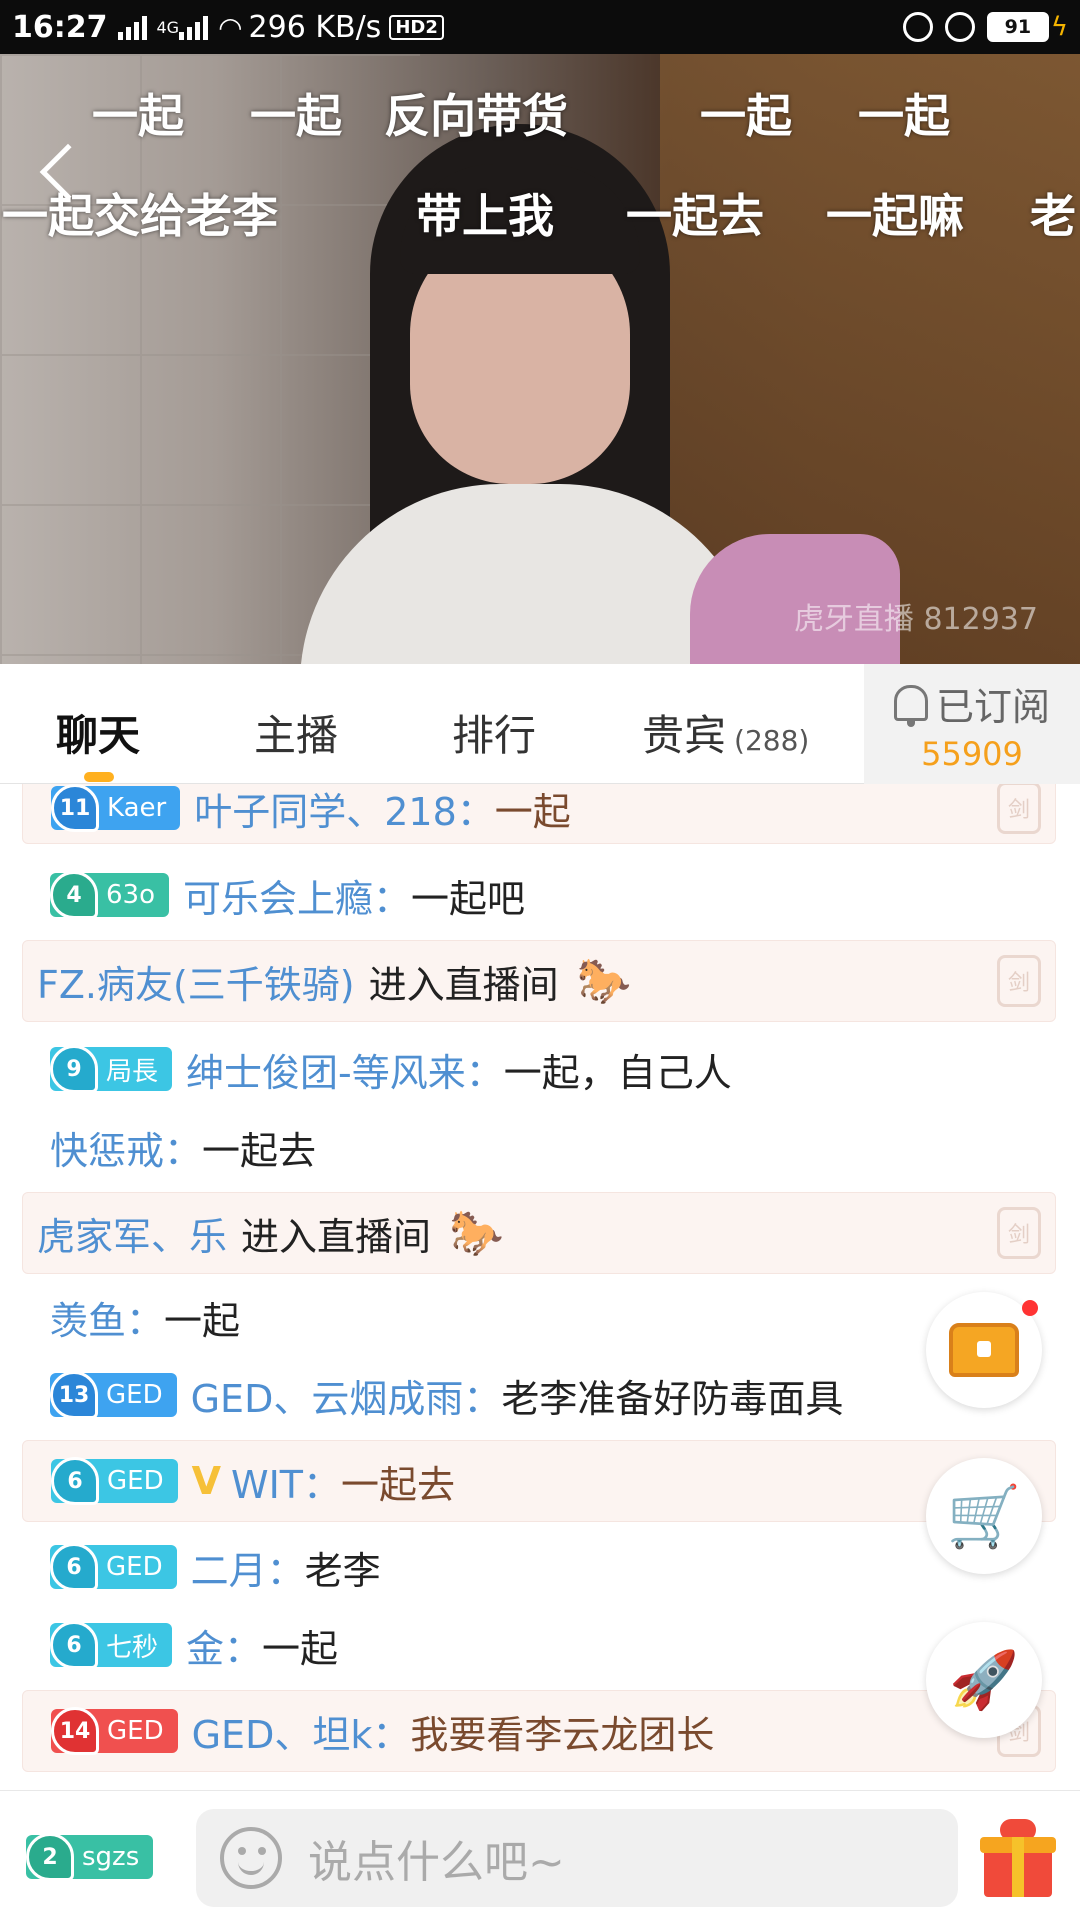 This screenshot has width=1080, height=1920. I want to click on treasure-chest-icon, so click(984, 1350).